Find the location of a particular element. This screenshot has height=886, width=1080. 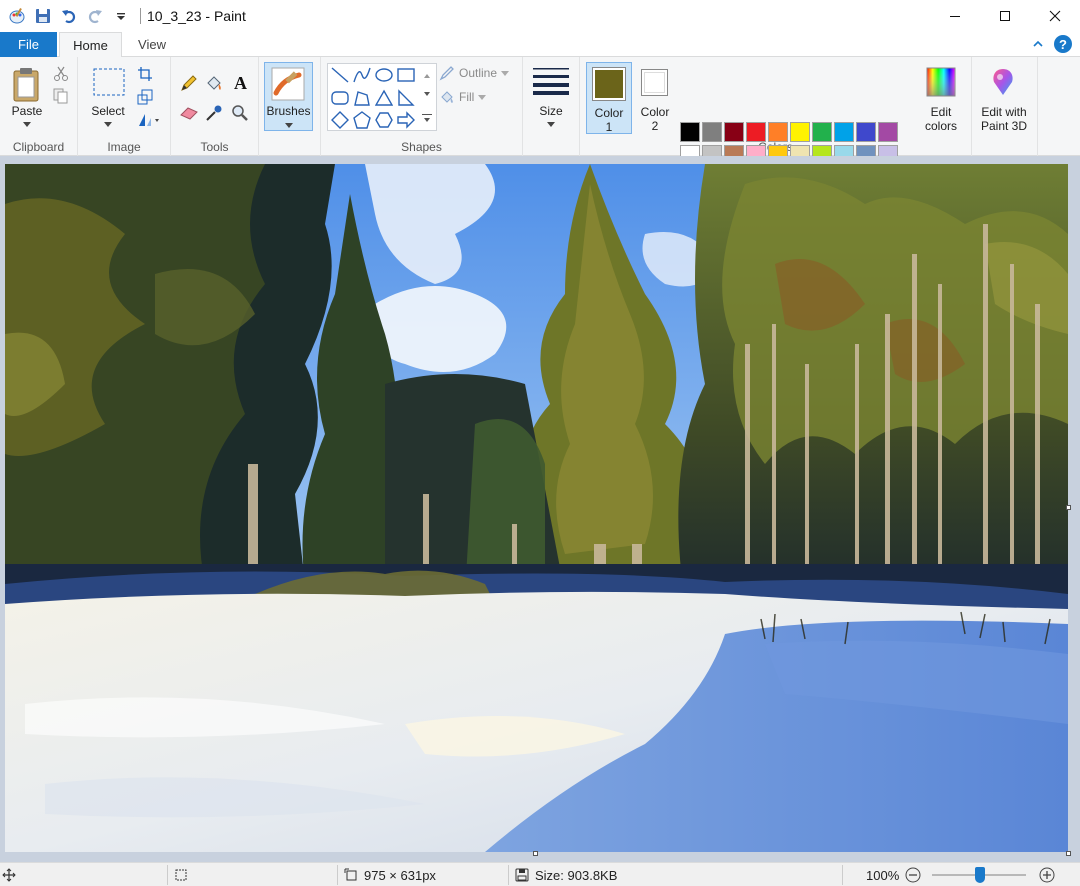

rounded-rectangle-shape-icon is located at coordinates (340, 98).